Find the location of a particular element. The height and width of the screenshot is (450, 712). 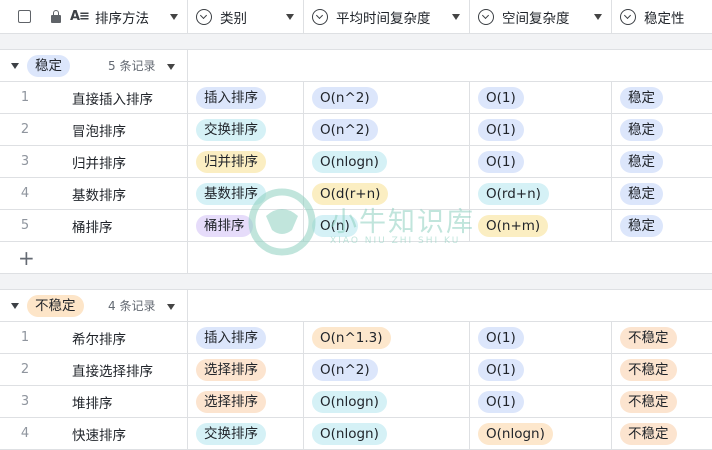

row-cell-method: 2 直接选择排序 is located at coordinates (94, 370).